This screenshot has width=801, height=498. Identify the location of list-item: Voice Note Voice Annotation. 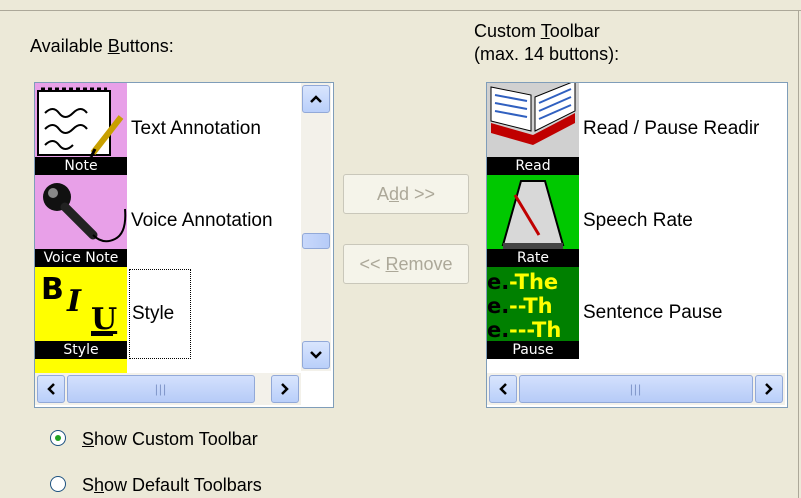
(175, 221).